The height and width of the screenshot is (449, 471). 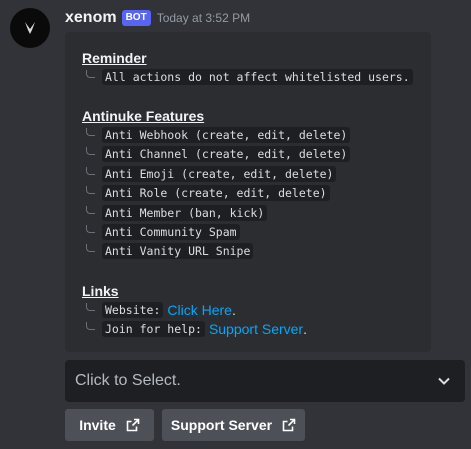 I want to click on select-placeholder: Click to Select., so click(x=128, y=380).